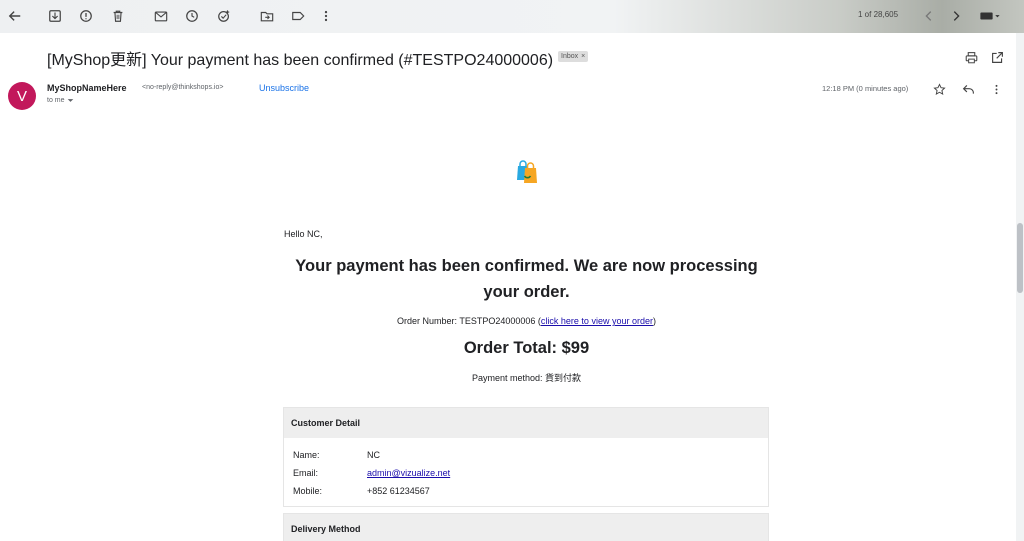 Image resolution: width=1024 pixels, height=541 pixels. I want to click on view-order-link: click here to view your order, so click(597, 321).